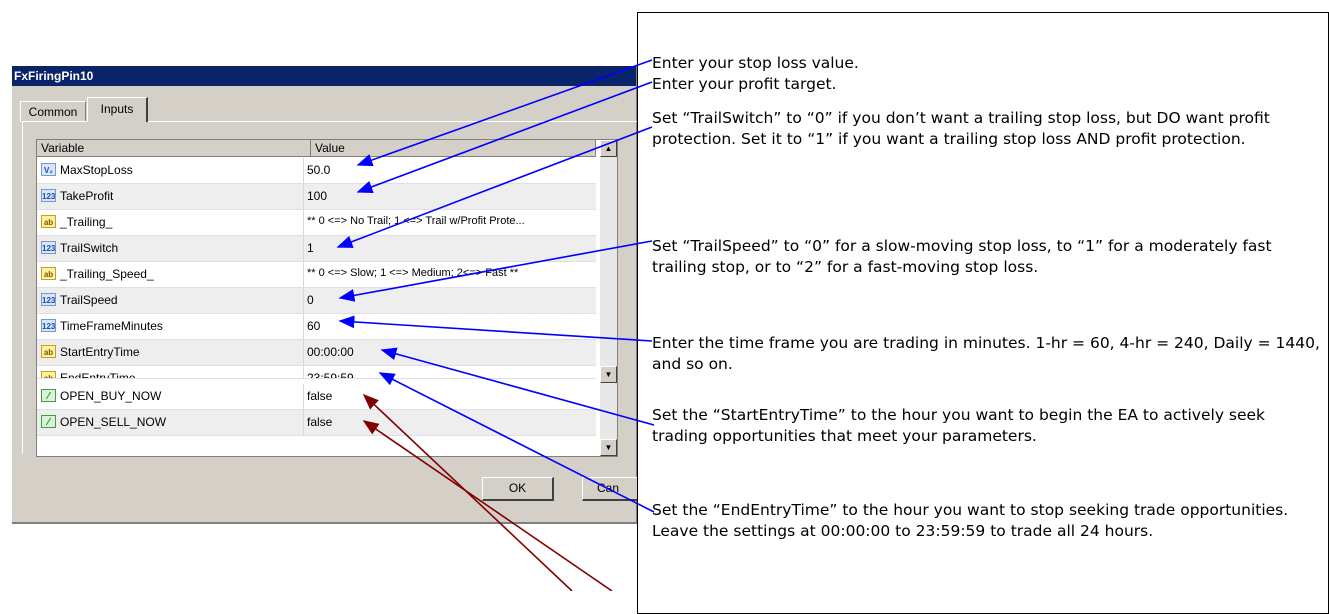  I want to click on arrow-trail-speed, so click(495, 271).